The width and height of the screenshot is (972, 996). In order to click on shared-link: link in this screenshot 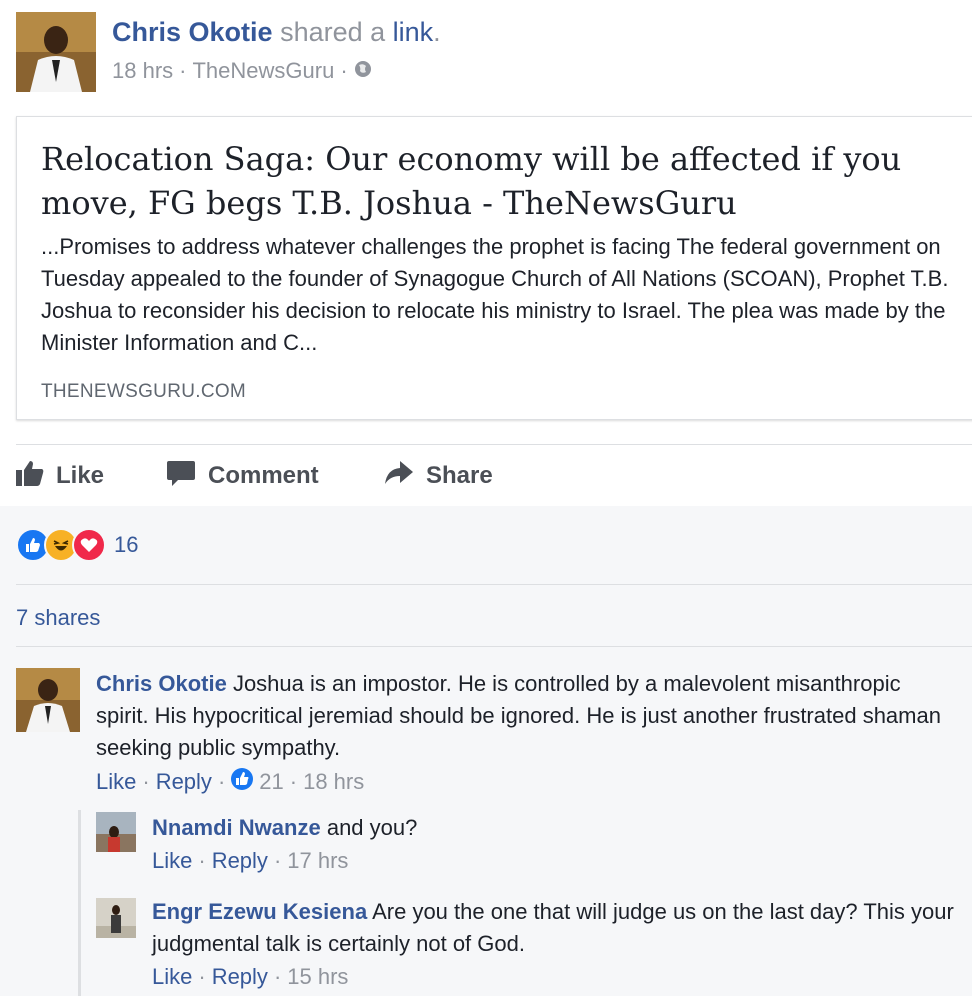, I will do `click(413, 32)`.